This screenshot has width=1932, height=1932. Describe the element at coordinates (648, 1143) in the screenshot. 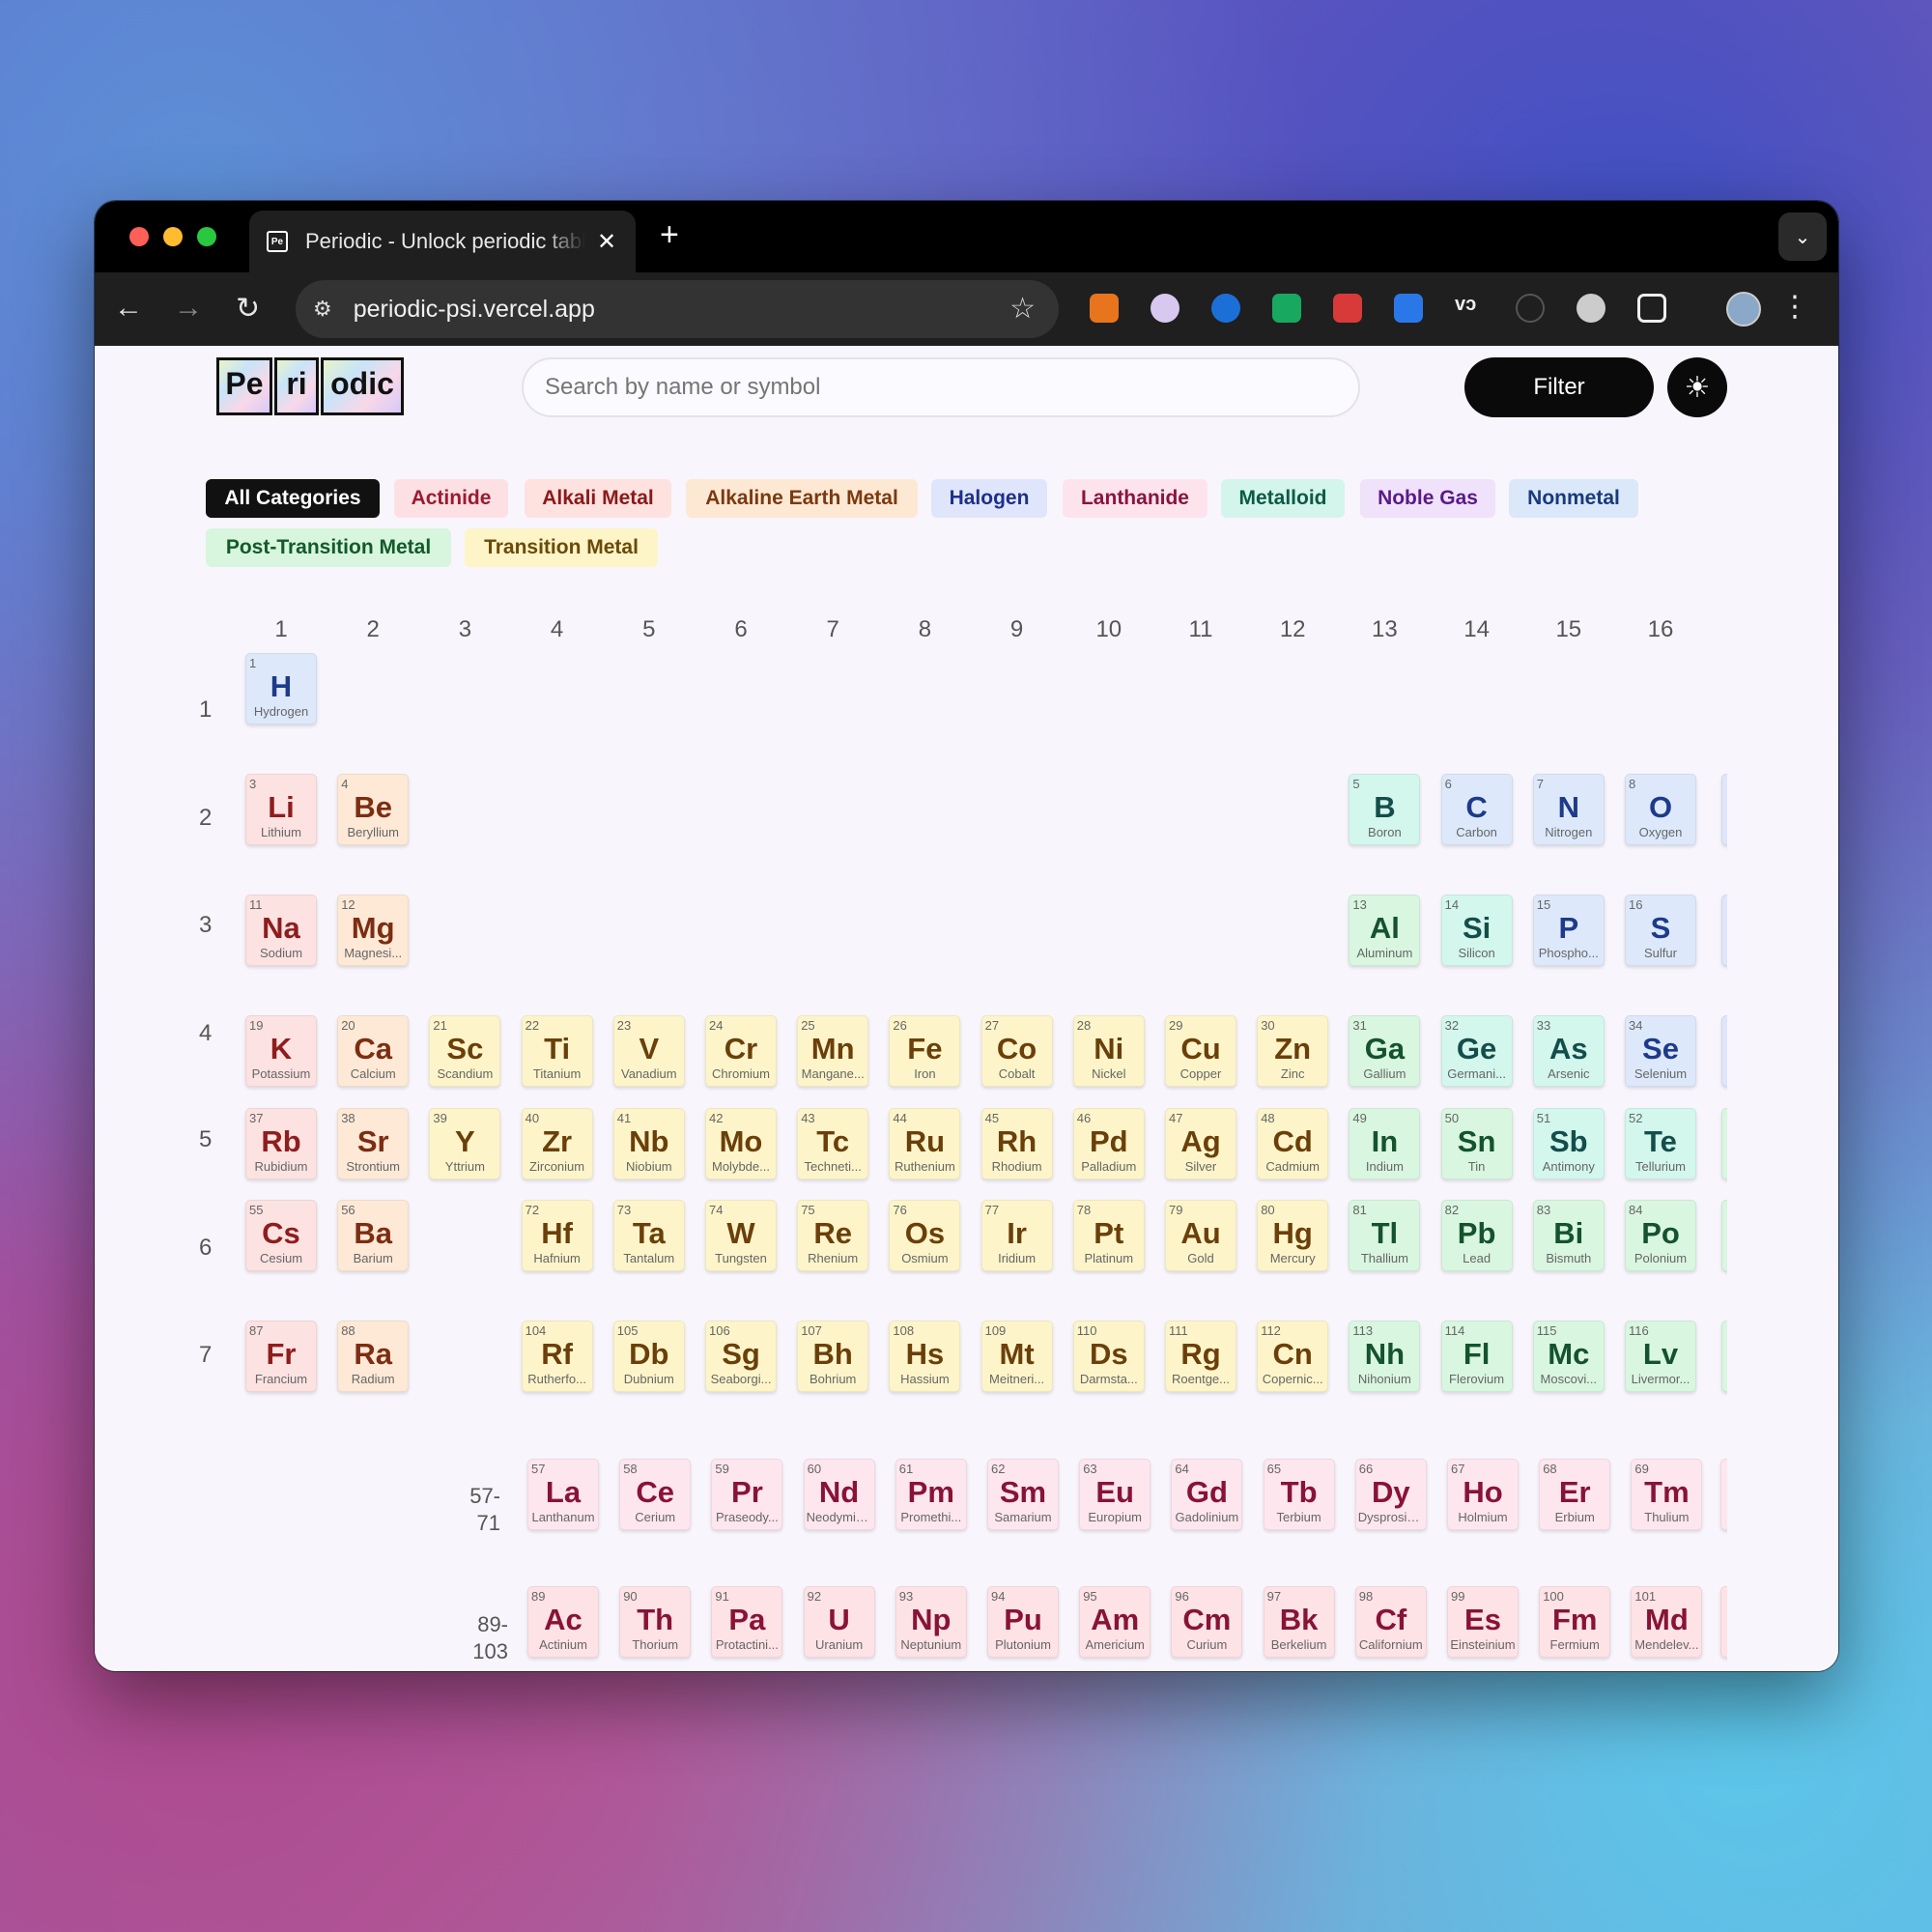

I see `element-tile: 41 Nb Niobium` at that location.